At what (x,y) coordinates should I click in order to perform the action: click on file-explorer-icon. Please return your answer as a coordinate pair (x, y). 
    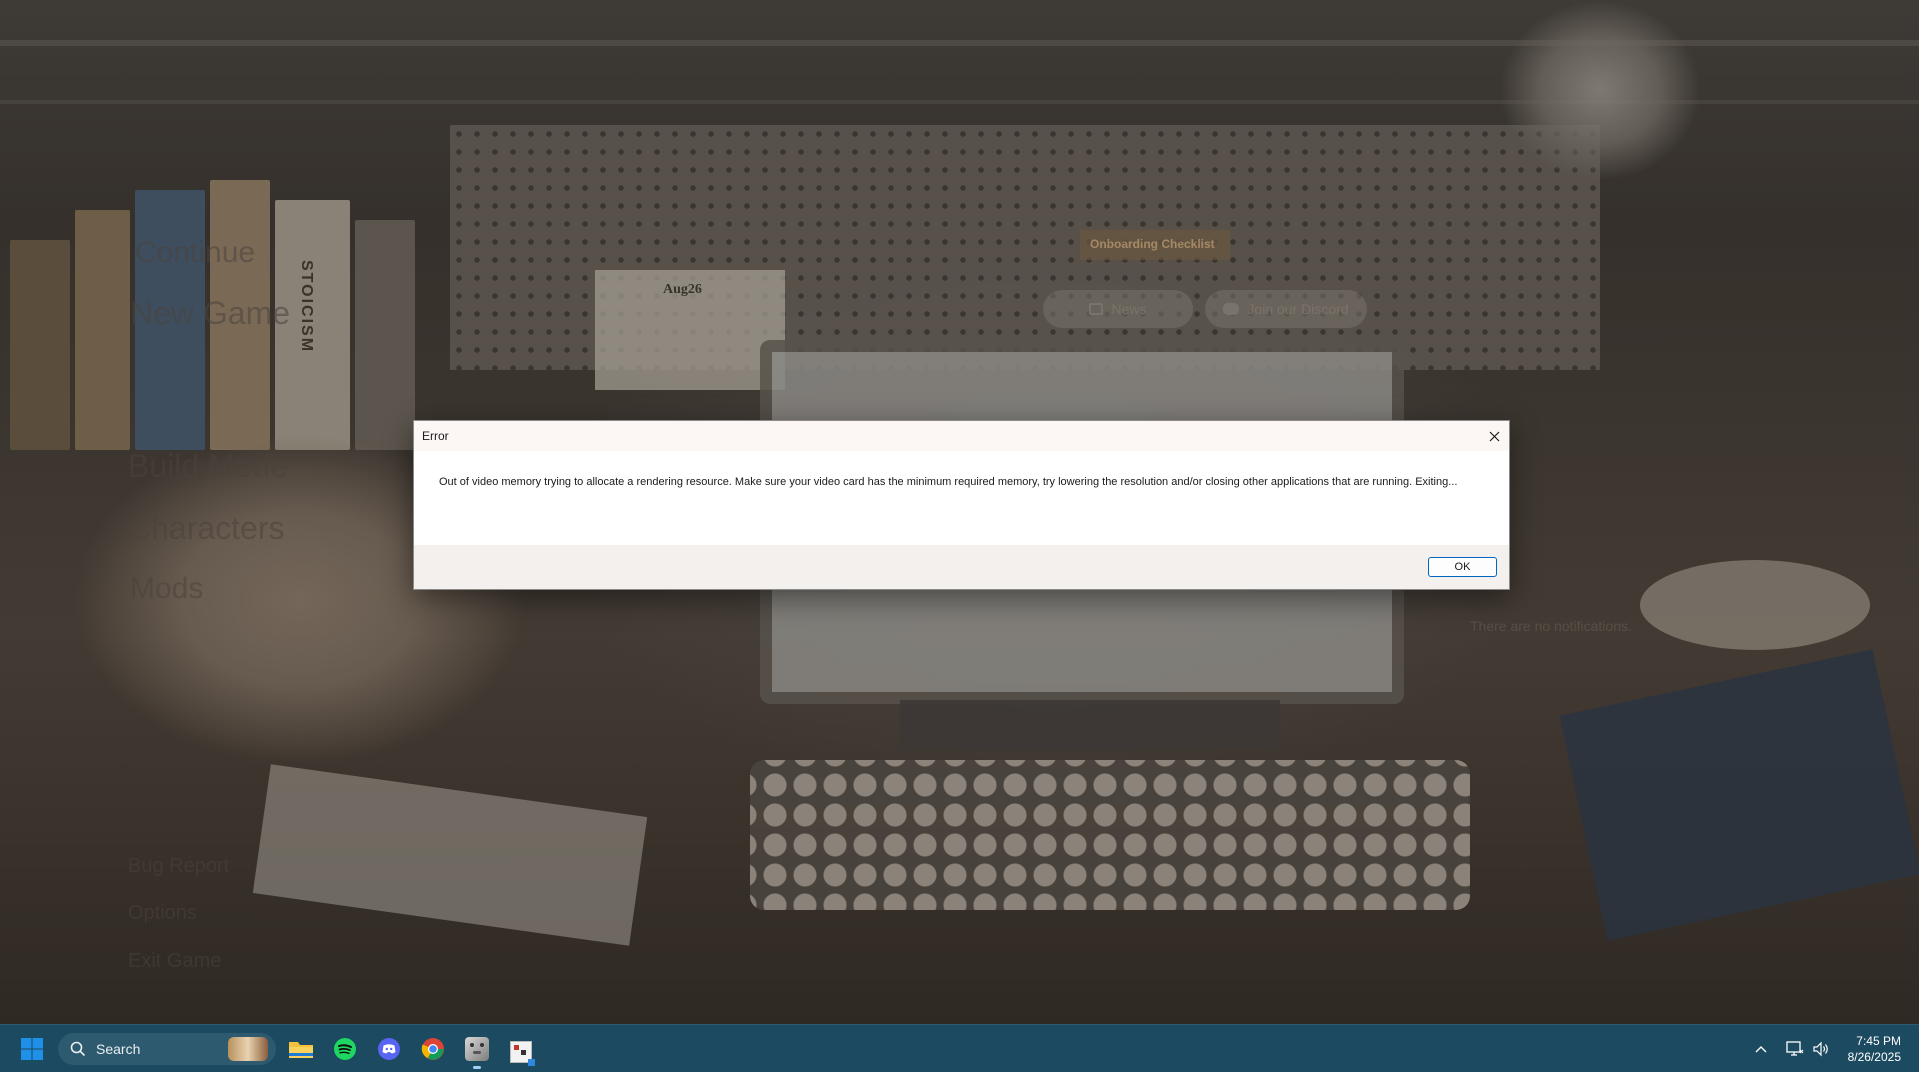
    Looking at the image, I should click on (301, 1050).